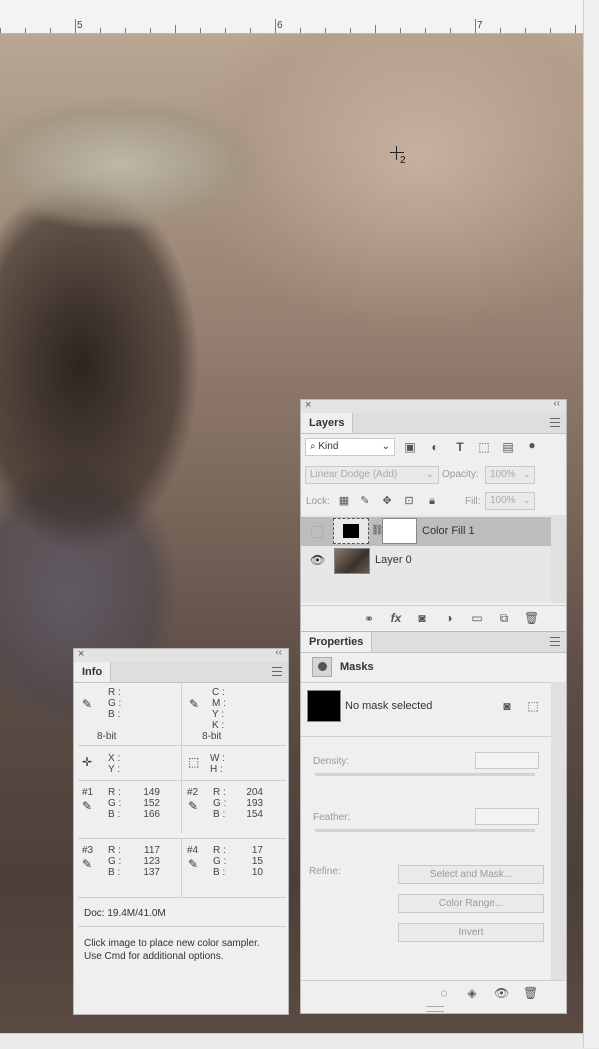 The height and width of the screenshot is (1049, 599). Describe the element at coordinates (357, 667) in the screenshot. I see `section-title: Masks` at that location.